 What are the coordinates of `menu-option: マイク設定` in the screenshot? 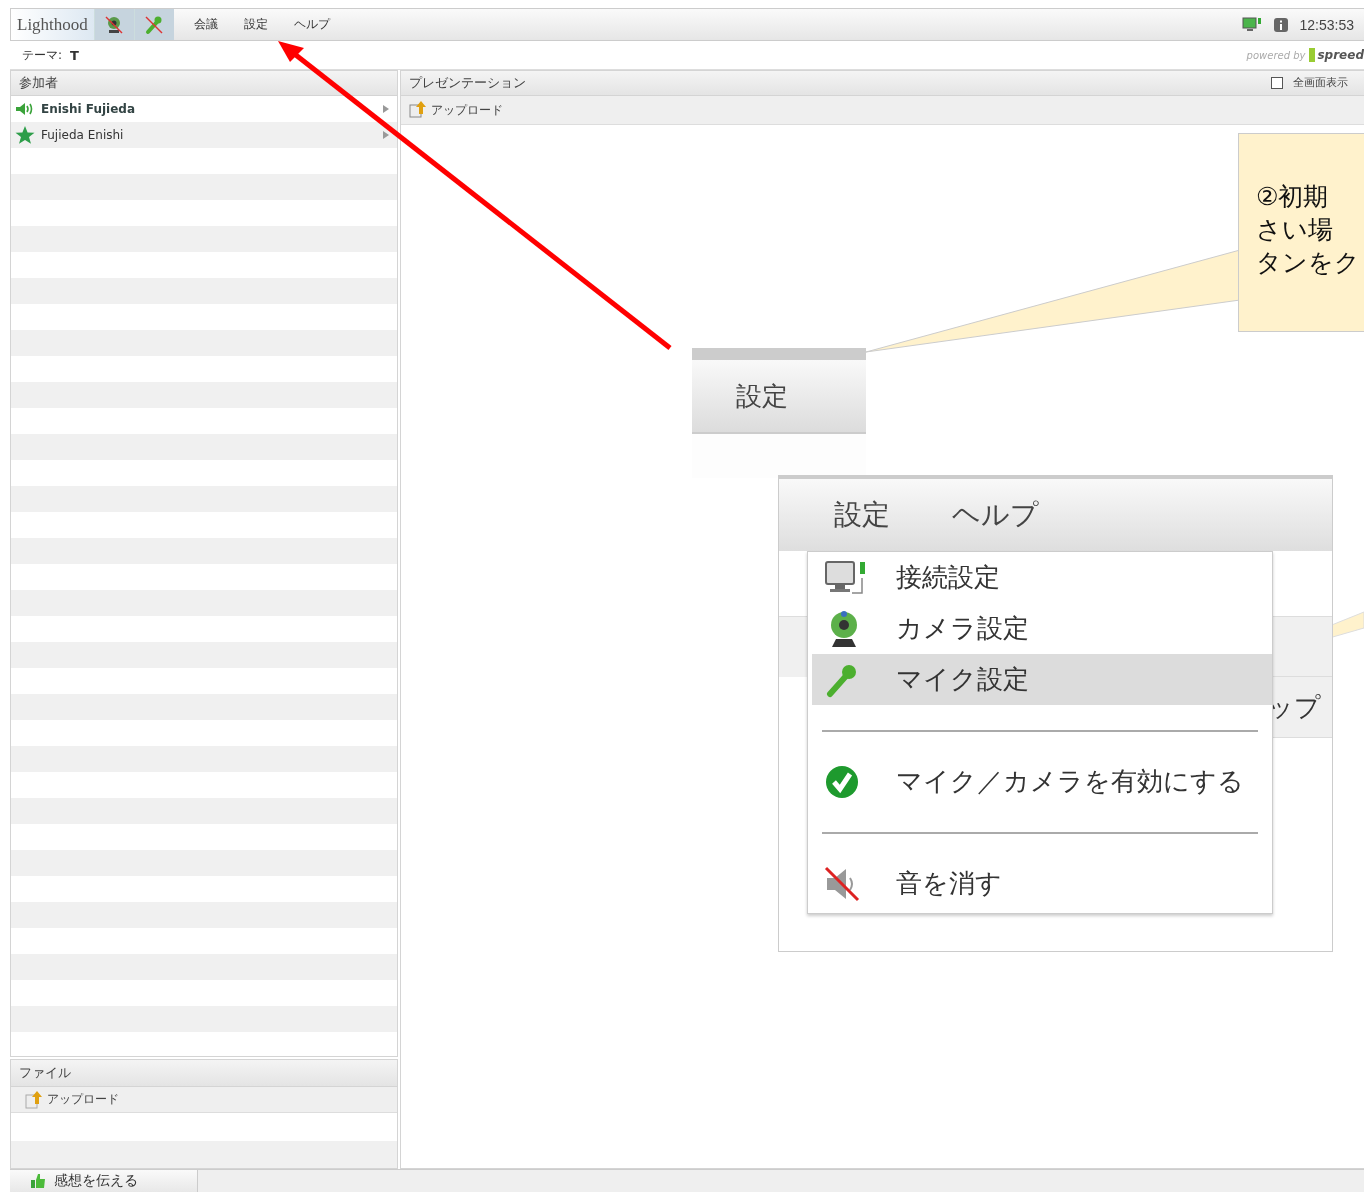 It's located at (1042, 679).